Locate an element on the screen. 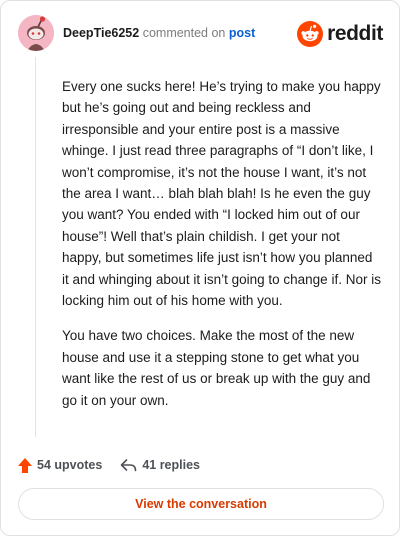  username: DeepTie6252 is located at coordinates (101, 33).